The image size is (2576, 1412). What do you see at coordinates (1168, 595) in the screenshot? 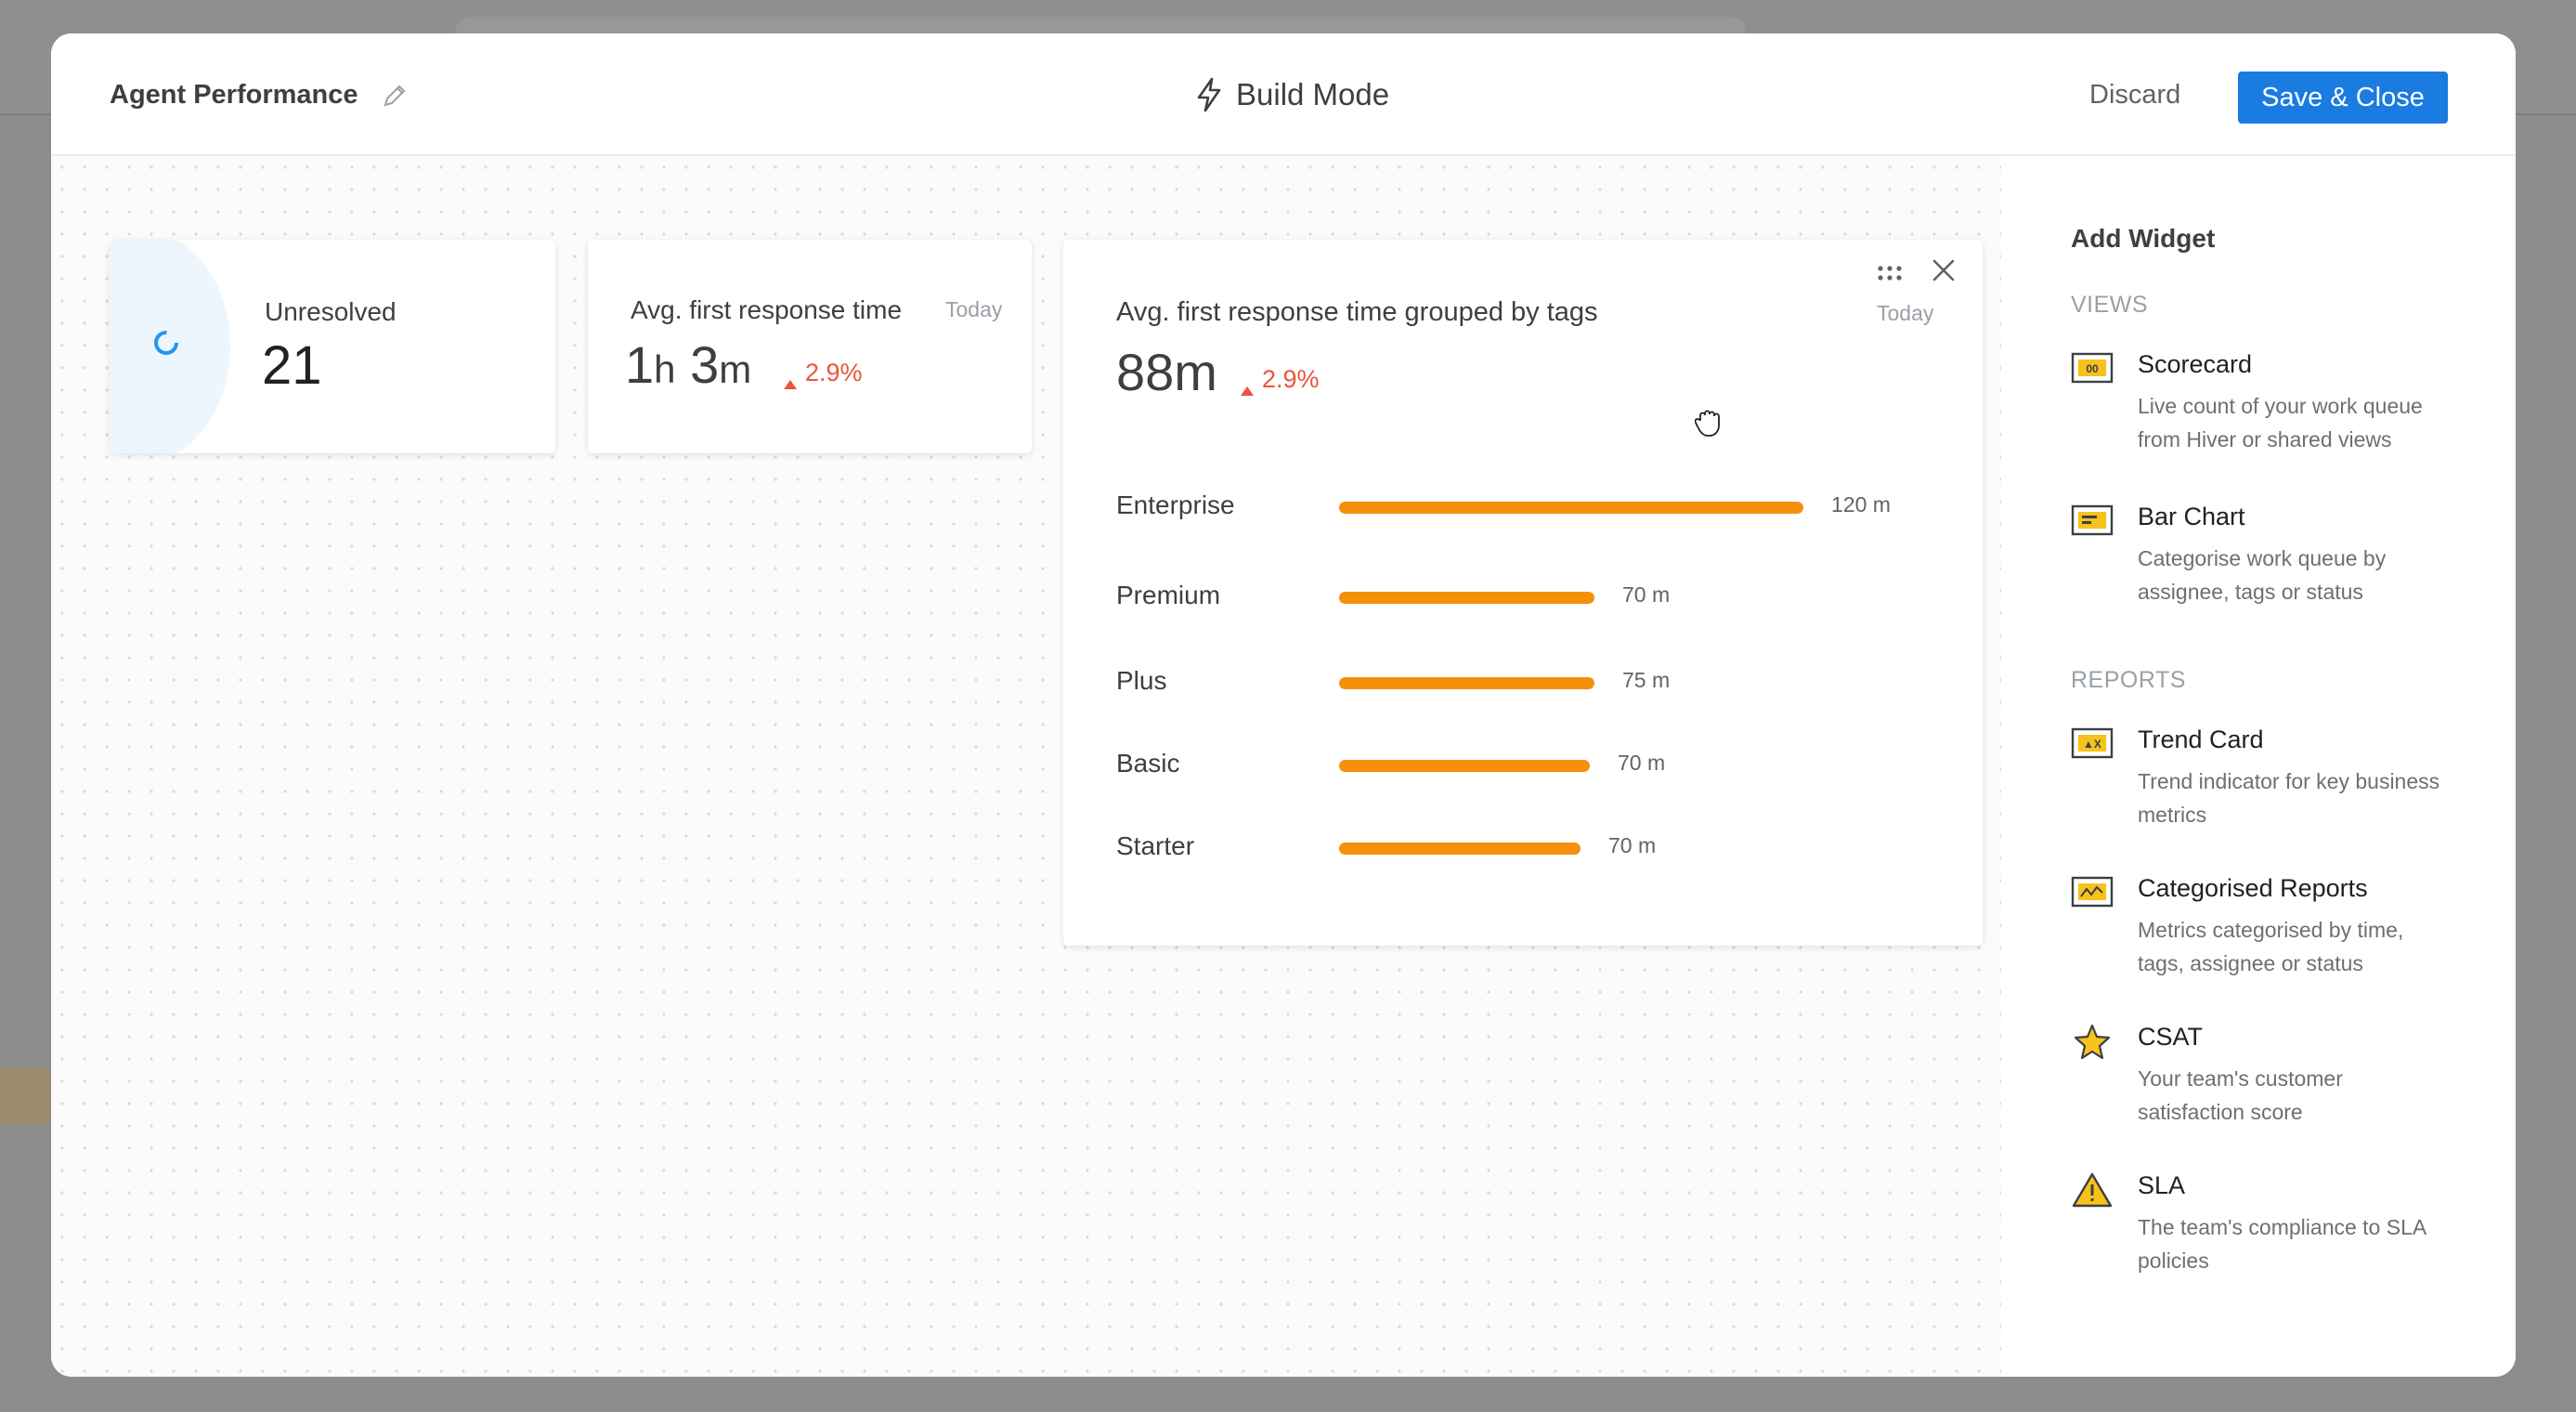
I see `bar-label: Premium` at bounding box center [1168, 595].